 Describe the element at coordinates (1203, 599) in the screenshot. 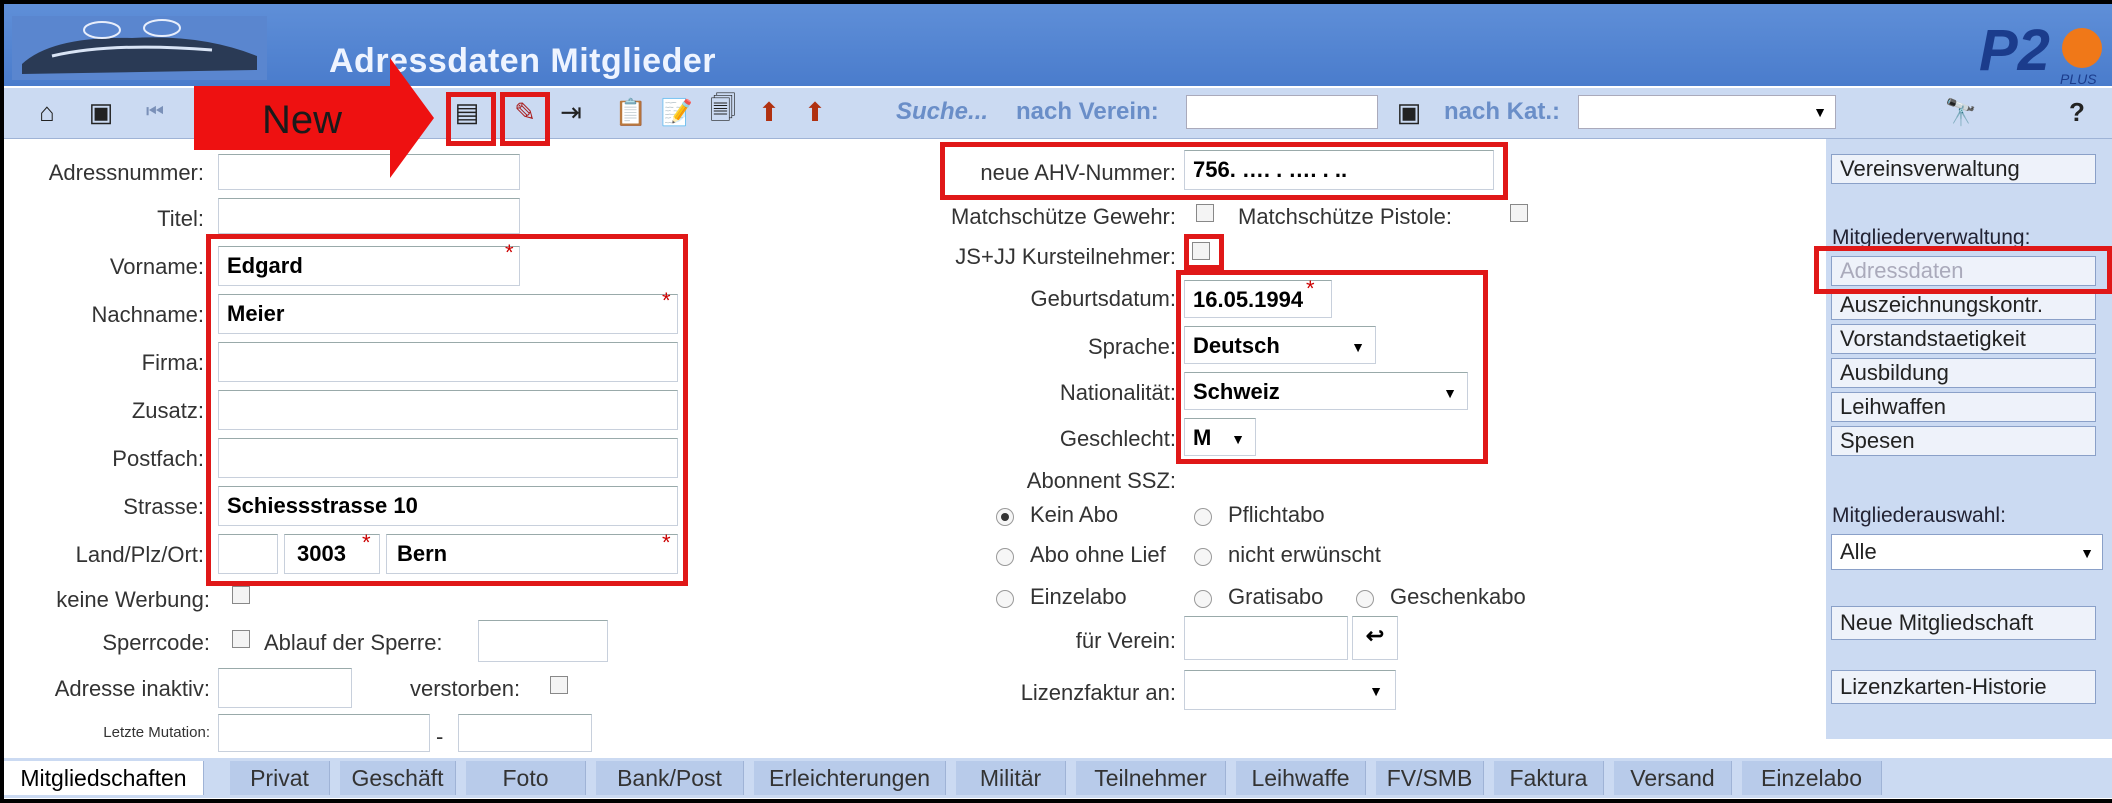

I see `abo-radio-gratisabo` at that location.